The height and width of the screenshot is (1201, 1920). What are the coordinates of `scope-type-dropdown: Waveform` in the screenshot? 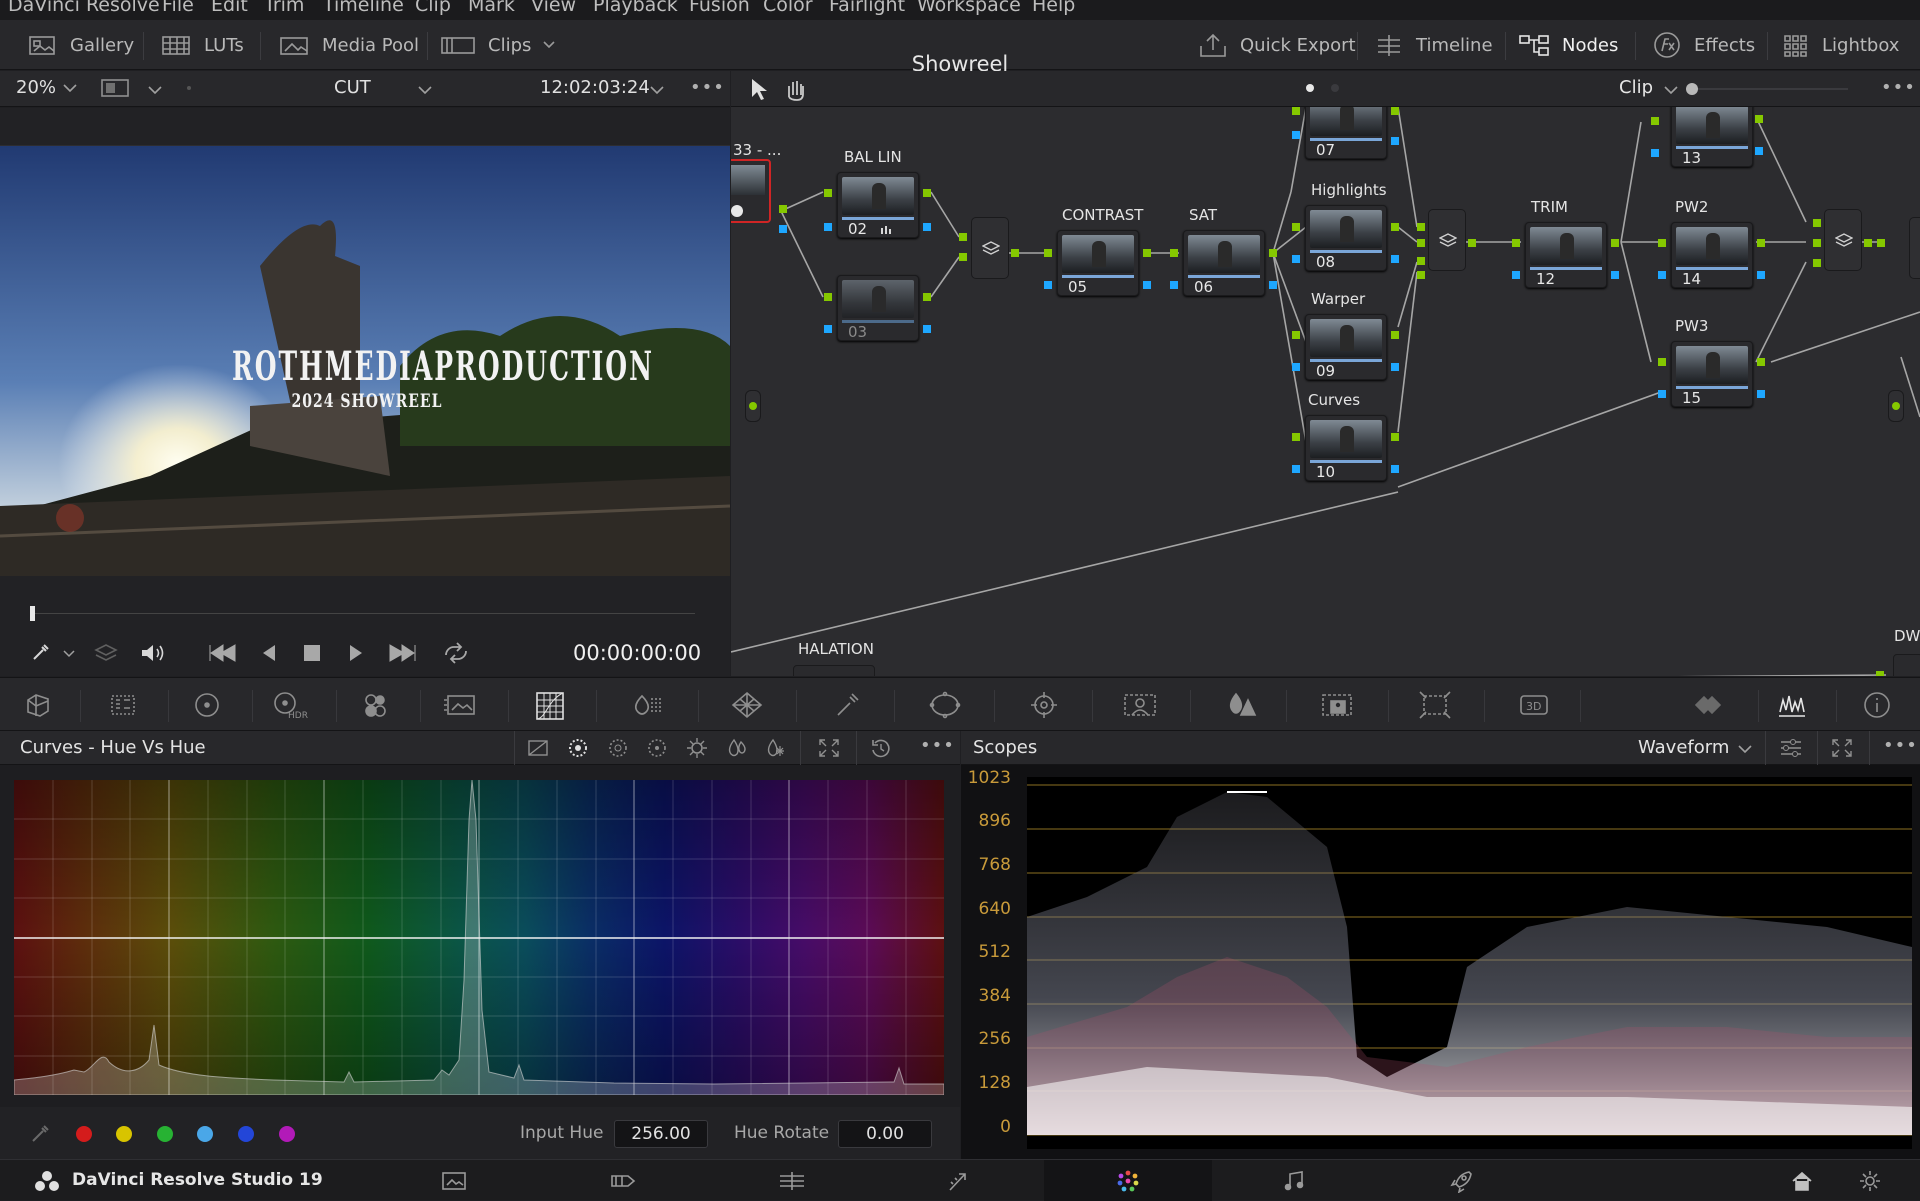 It's located at (1683, 747).